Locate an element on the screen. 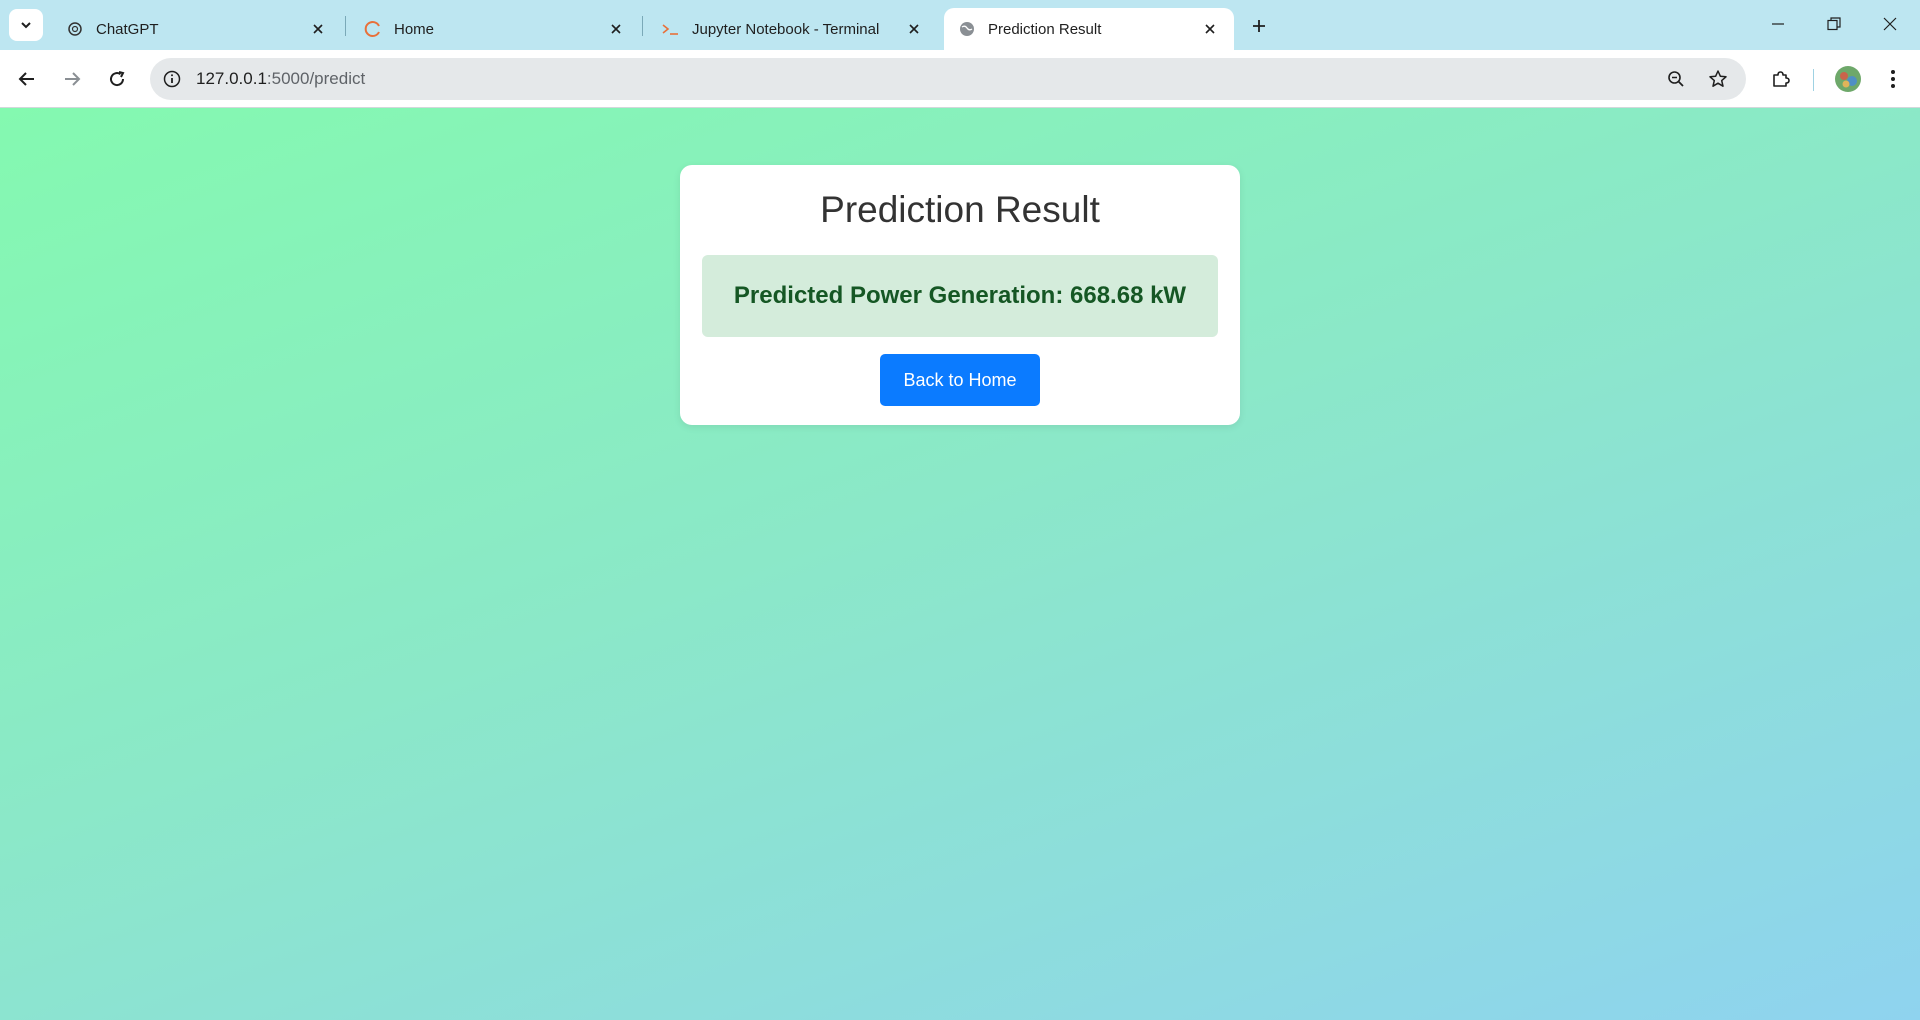  menu-button is located at coordinates (1893, 79).